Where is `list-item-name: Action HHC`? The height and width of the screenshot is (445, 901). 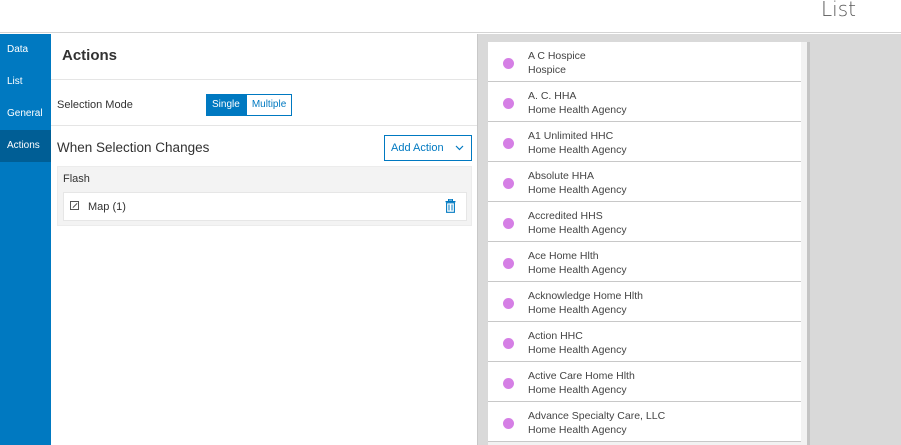 list-item-name: Action HHC is located at coordinates (555, 336).